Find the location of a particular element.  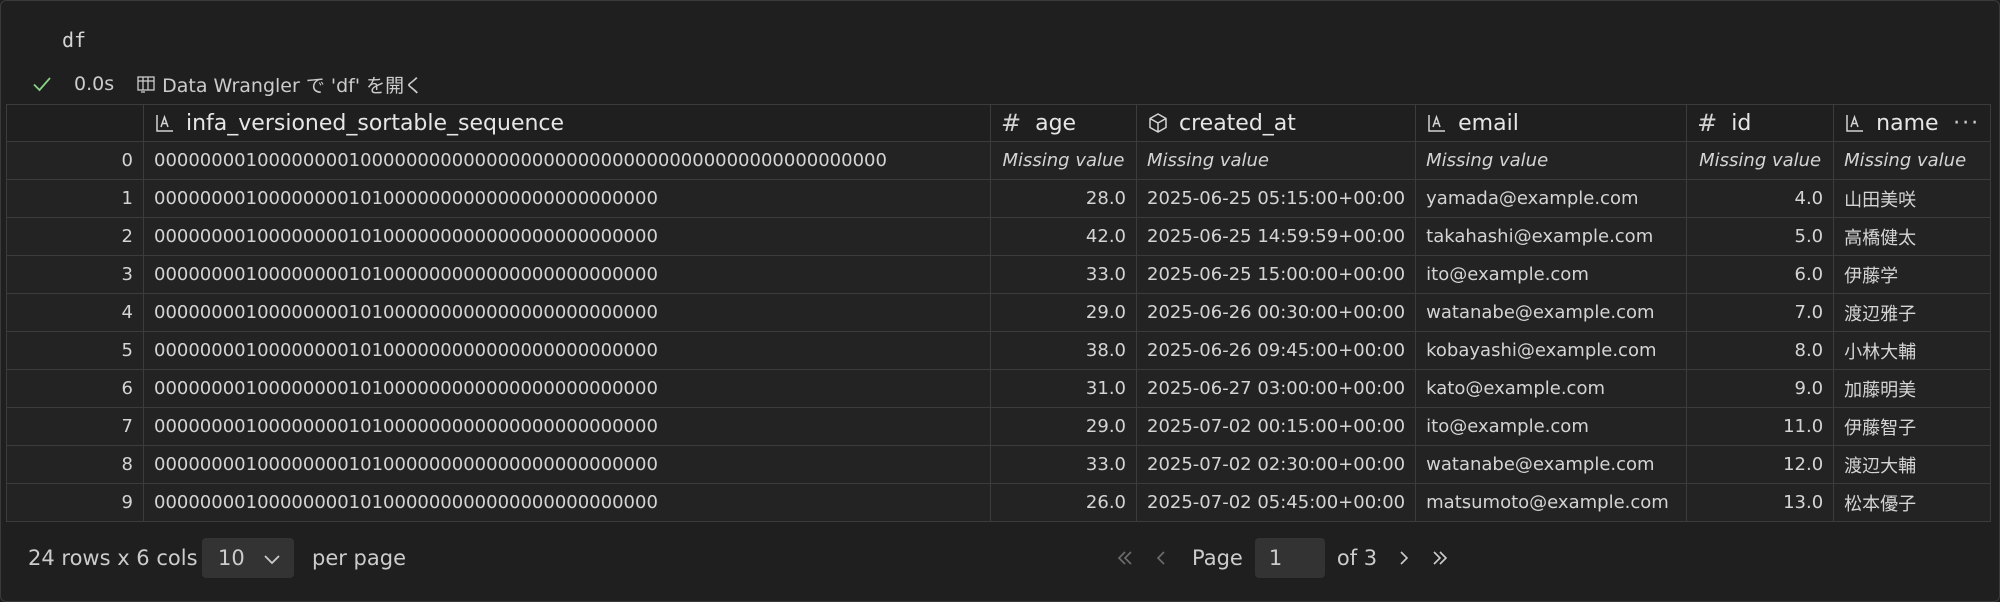

execution-time: 0.0s is located at coordinates (94, 84).